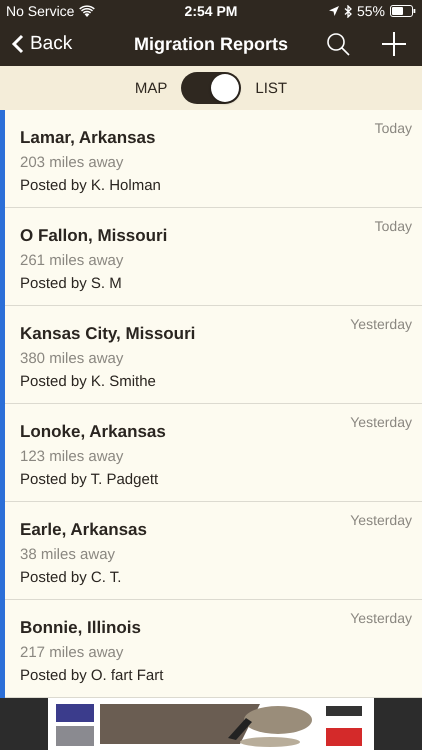 This screenshot has height=750, width=422. Describe the element at coordinates (92, 675) in the screenshot. I see `posted-by-text: Posted by O. fart Fart` at that location.